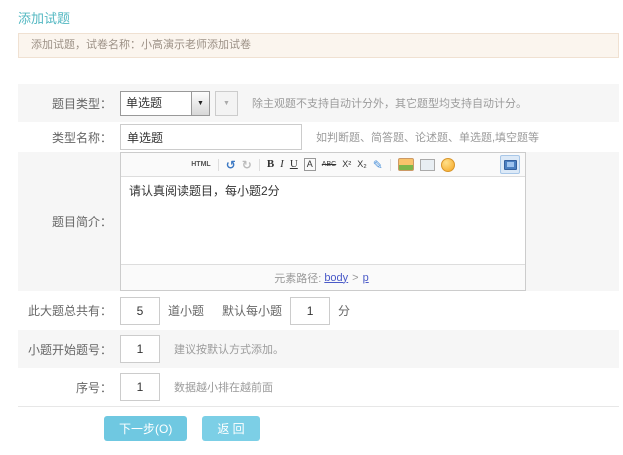 The image size is (623, 455). I want to click on strikethrough-button: ABC, so click(329, 164).